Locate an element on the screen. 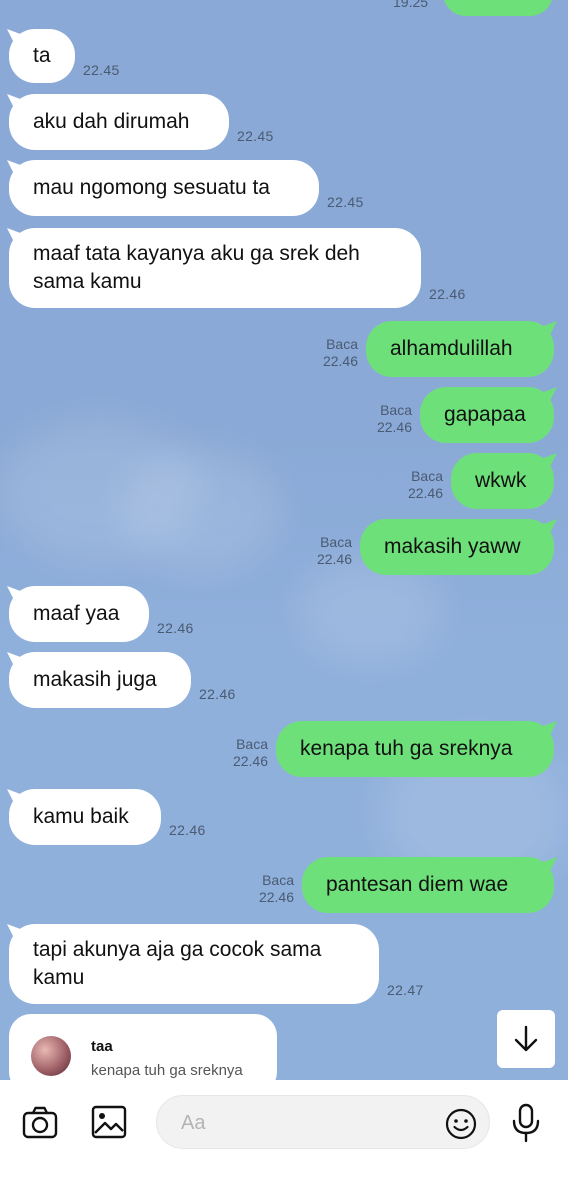 The height and width of the screenshot is (1200, 568). message-text: alhamdulillah is located at coordinates (451, 348).